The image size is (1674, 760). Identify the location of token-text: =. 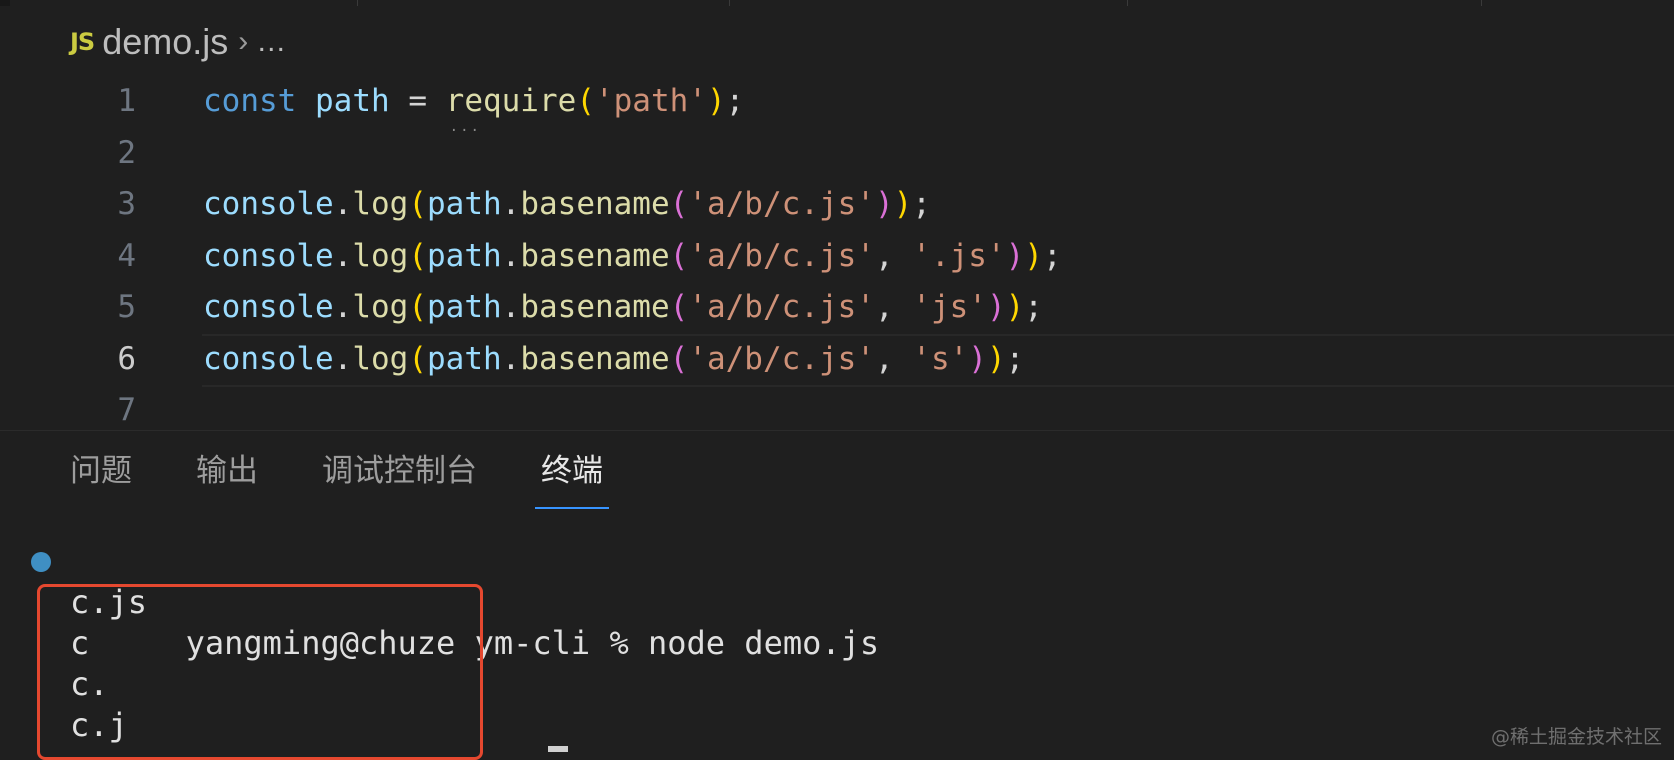
(417, 101).